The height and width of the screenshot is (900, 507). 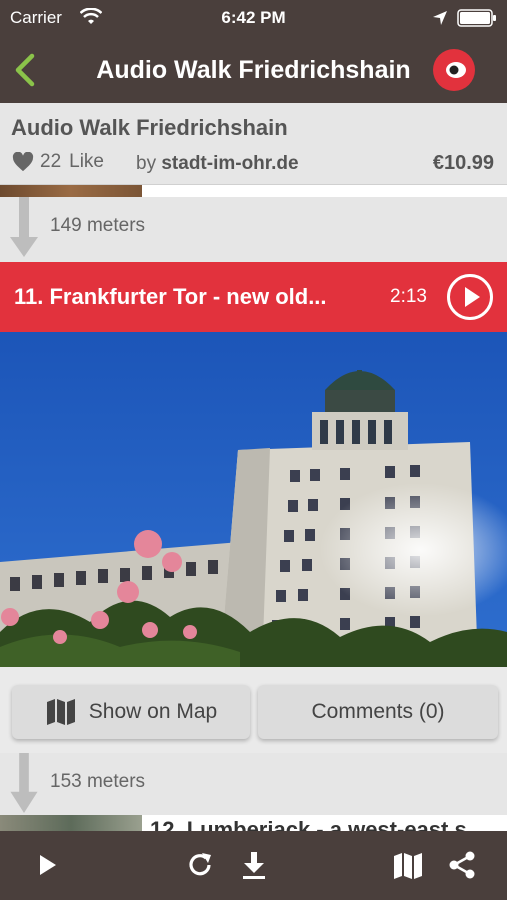 What do you see at coordinates (462, 865) in the screenshot?
I see `share-icon` at bounding box center [462, 865].